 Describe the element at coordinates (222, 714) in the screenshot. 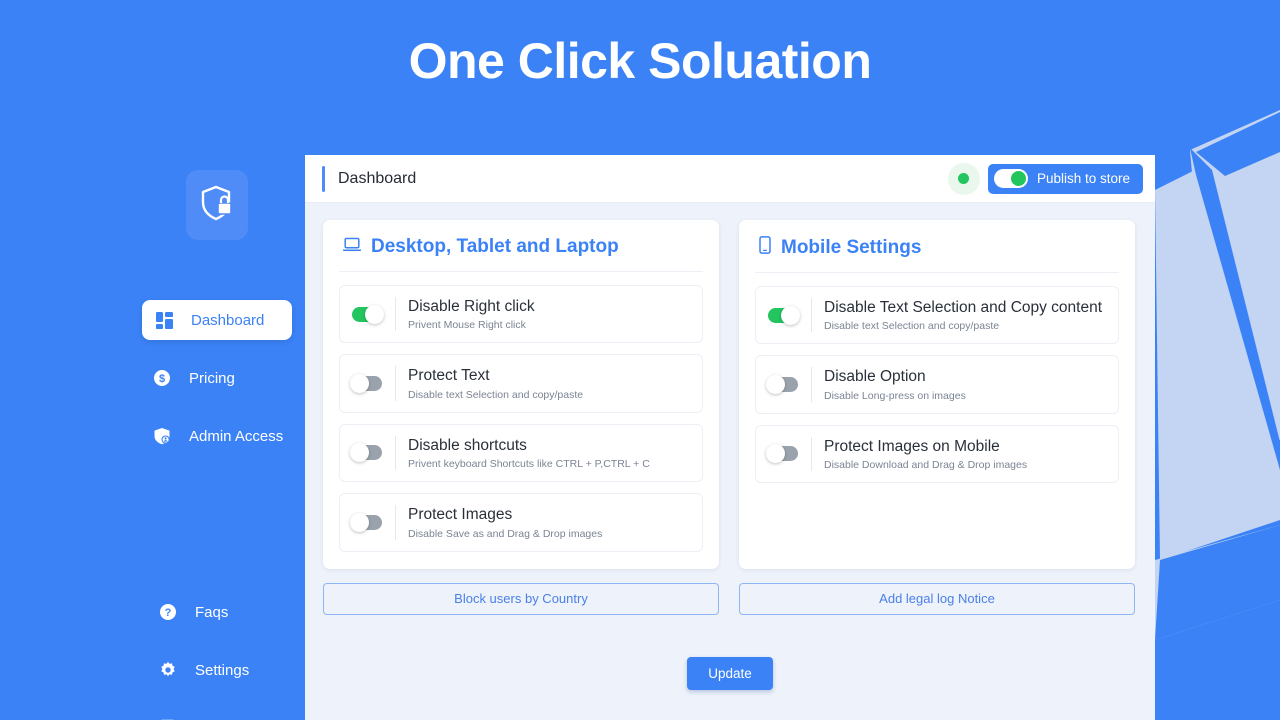

I see `sidebar-item-logout: Logout` at that location.